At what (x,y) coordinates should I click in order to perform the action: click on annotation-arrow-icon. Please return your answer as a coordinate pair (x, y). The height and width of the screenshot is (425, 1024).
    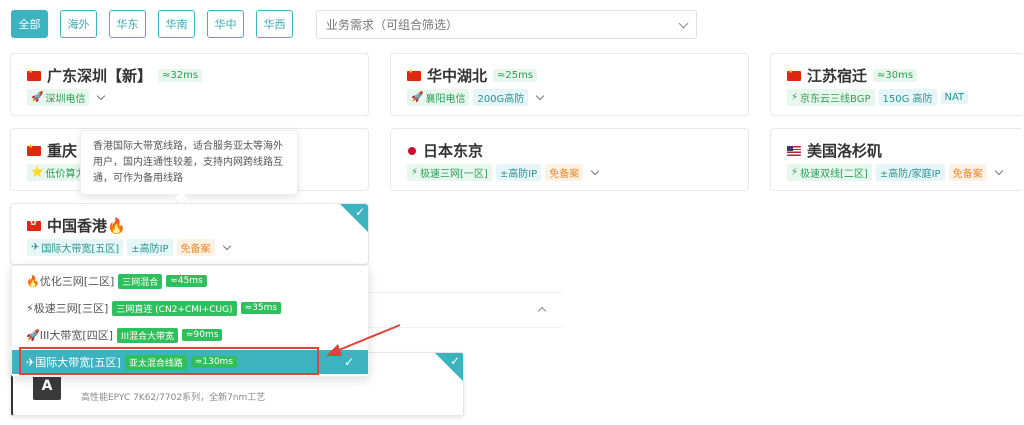
    Looking at the image, I should click on (363, 340).